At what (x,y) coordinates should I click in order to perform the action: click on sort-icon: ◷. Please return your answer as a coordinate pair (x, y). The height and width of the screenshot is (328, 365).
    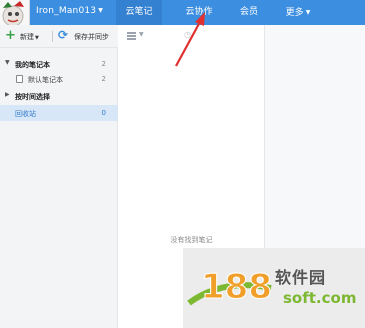
    Looking at the image, I should click on (187, 34).